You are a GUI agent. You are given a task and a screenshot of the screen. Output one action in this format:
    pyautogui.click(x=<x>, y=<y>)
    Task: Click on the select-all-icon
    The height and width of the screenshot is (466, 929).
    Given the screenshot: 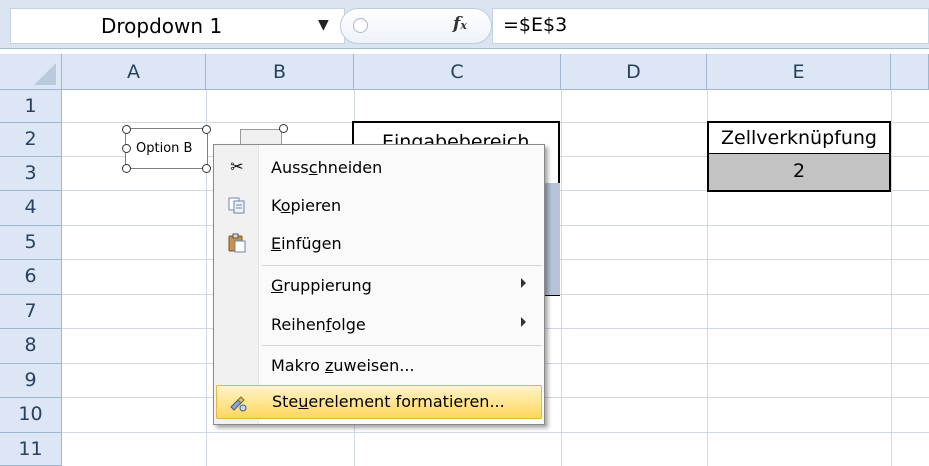 What is the action you would take?
    pyautogui.click(x=45, y=74)
    